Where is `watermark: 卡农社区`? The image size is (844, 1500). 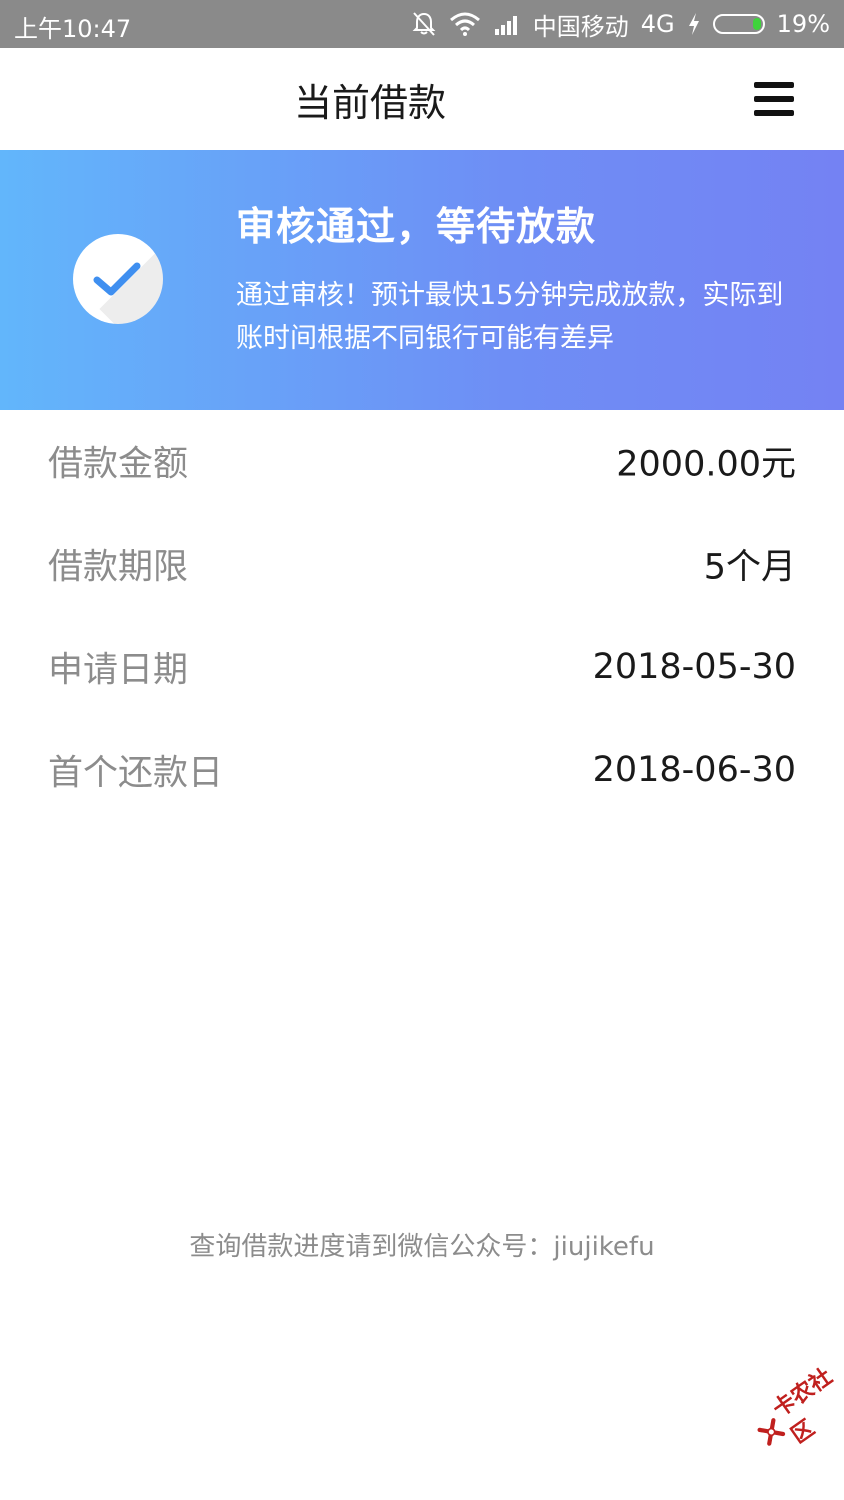 watermark: 卡农社区 is located at coordinates (794, 1410).